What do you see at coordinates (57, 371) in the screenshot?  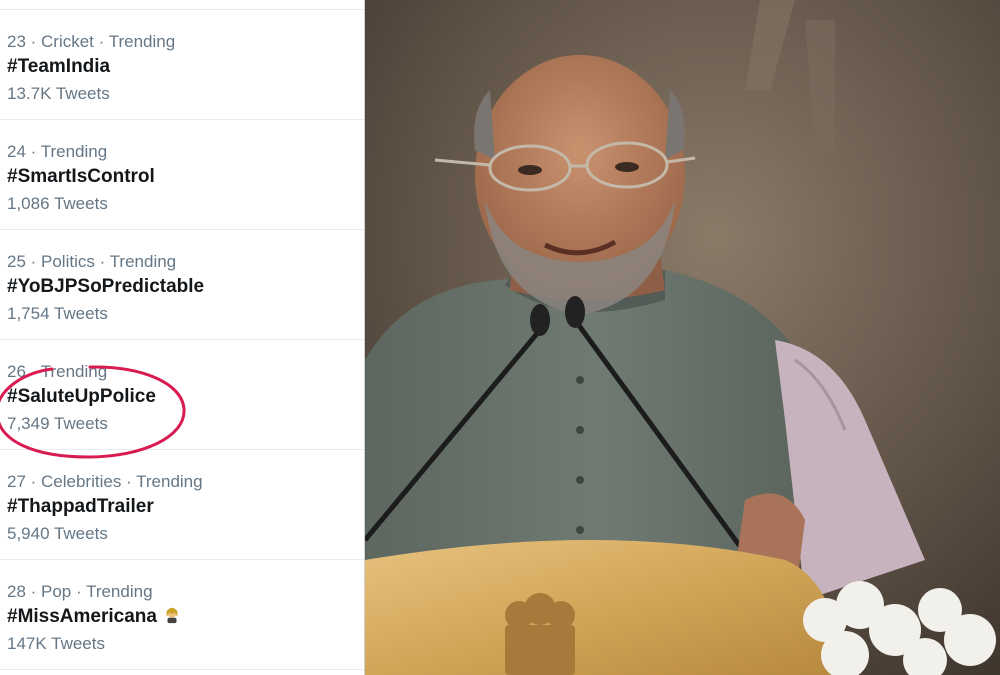 I see `trend-meta: 26 · Trending` at bounding box center [57, 371].